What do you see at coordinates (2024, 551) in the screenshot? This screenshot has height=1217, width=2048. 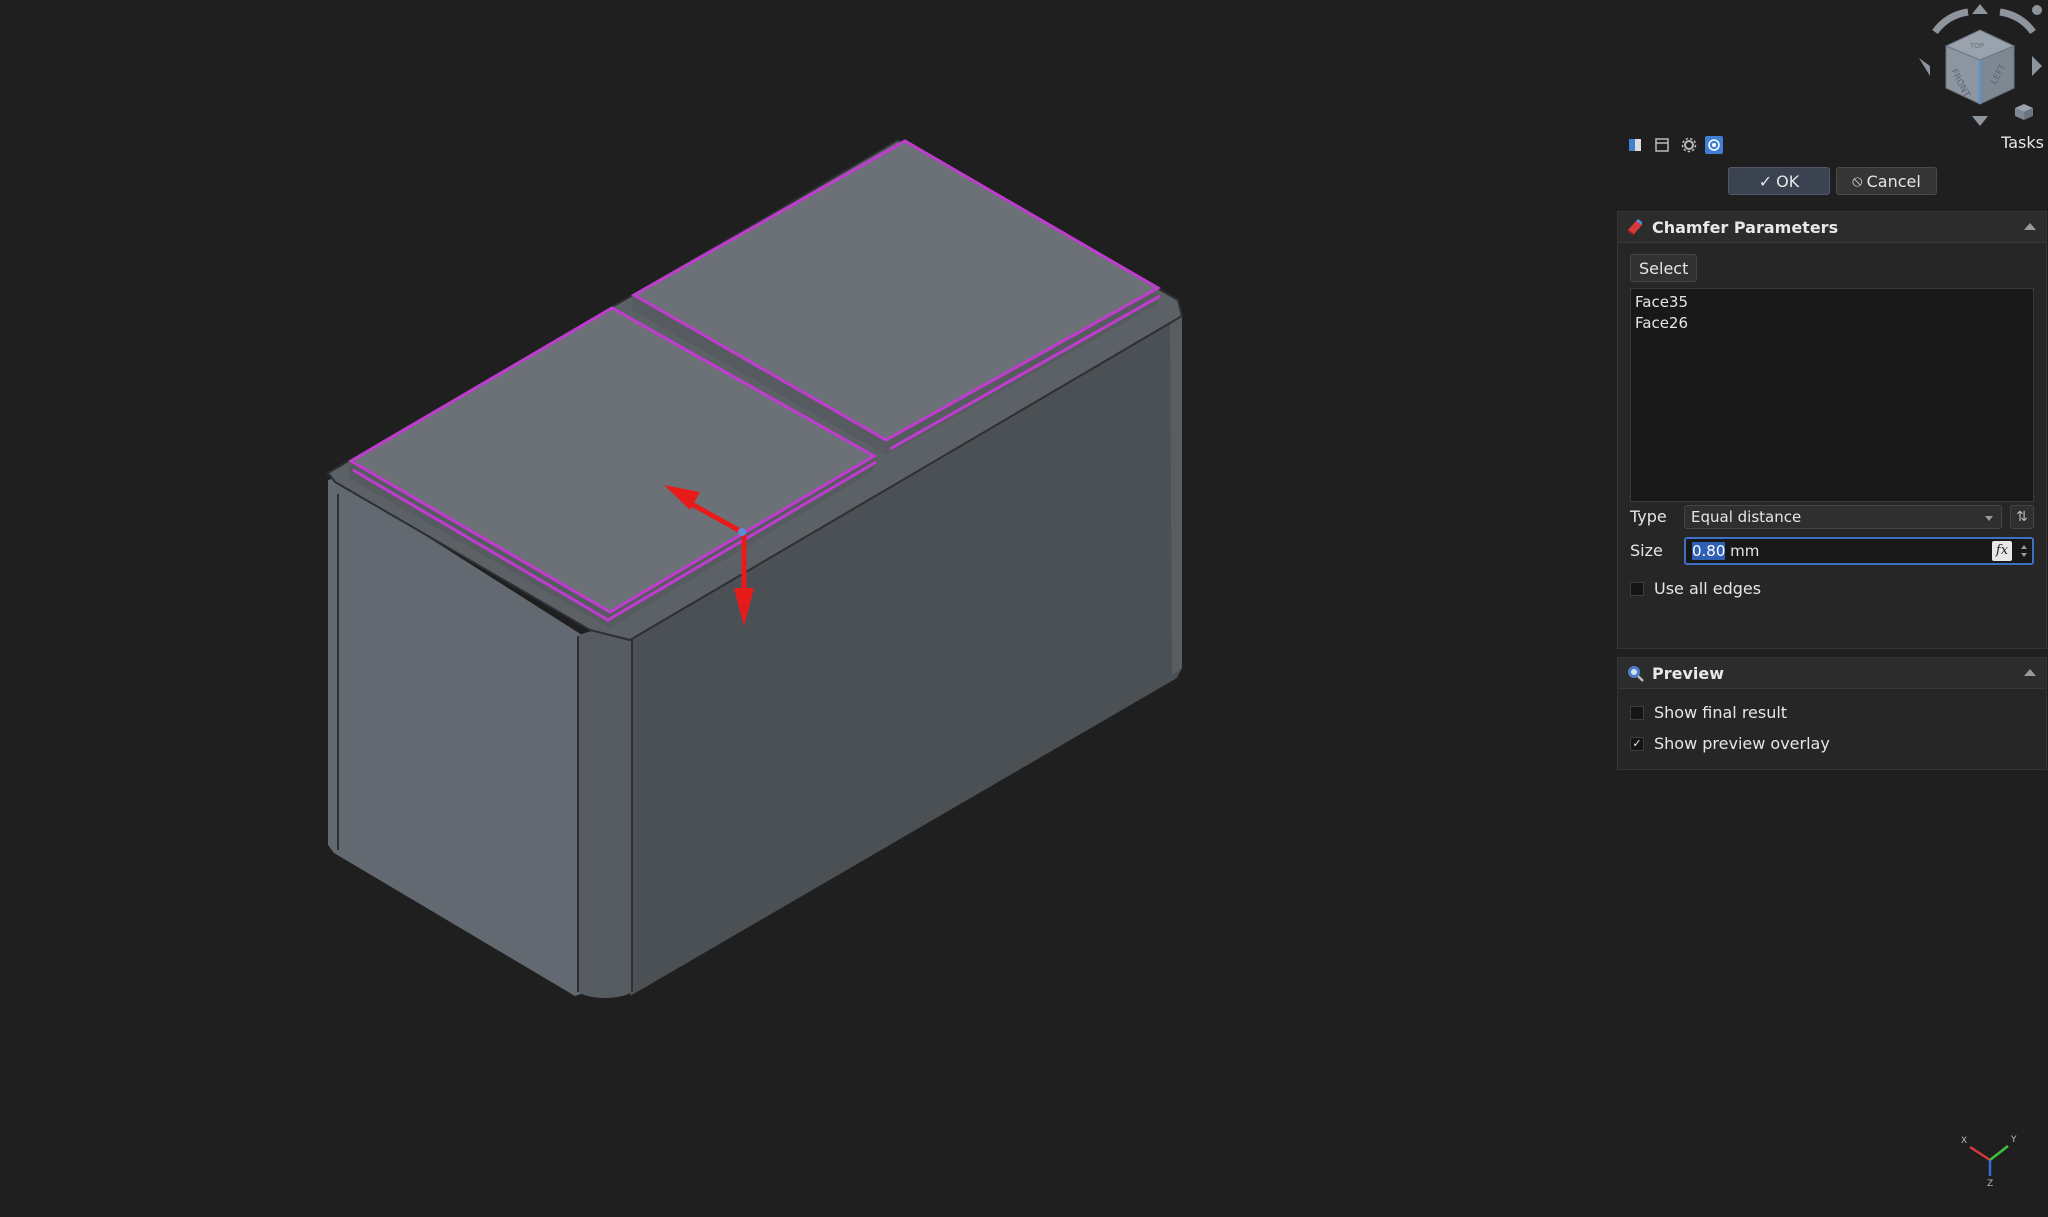 I see `size-spinner-icon` at bounding box center [2024, 551].